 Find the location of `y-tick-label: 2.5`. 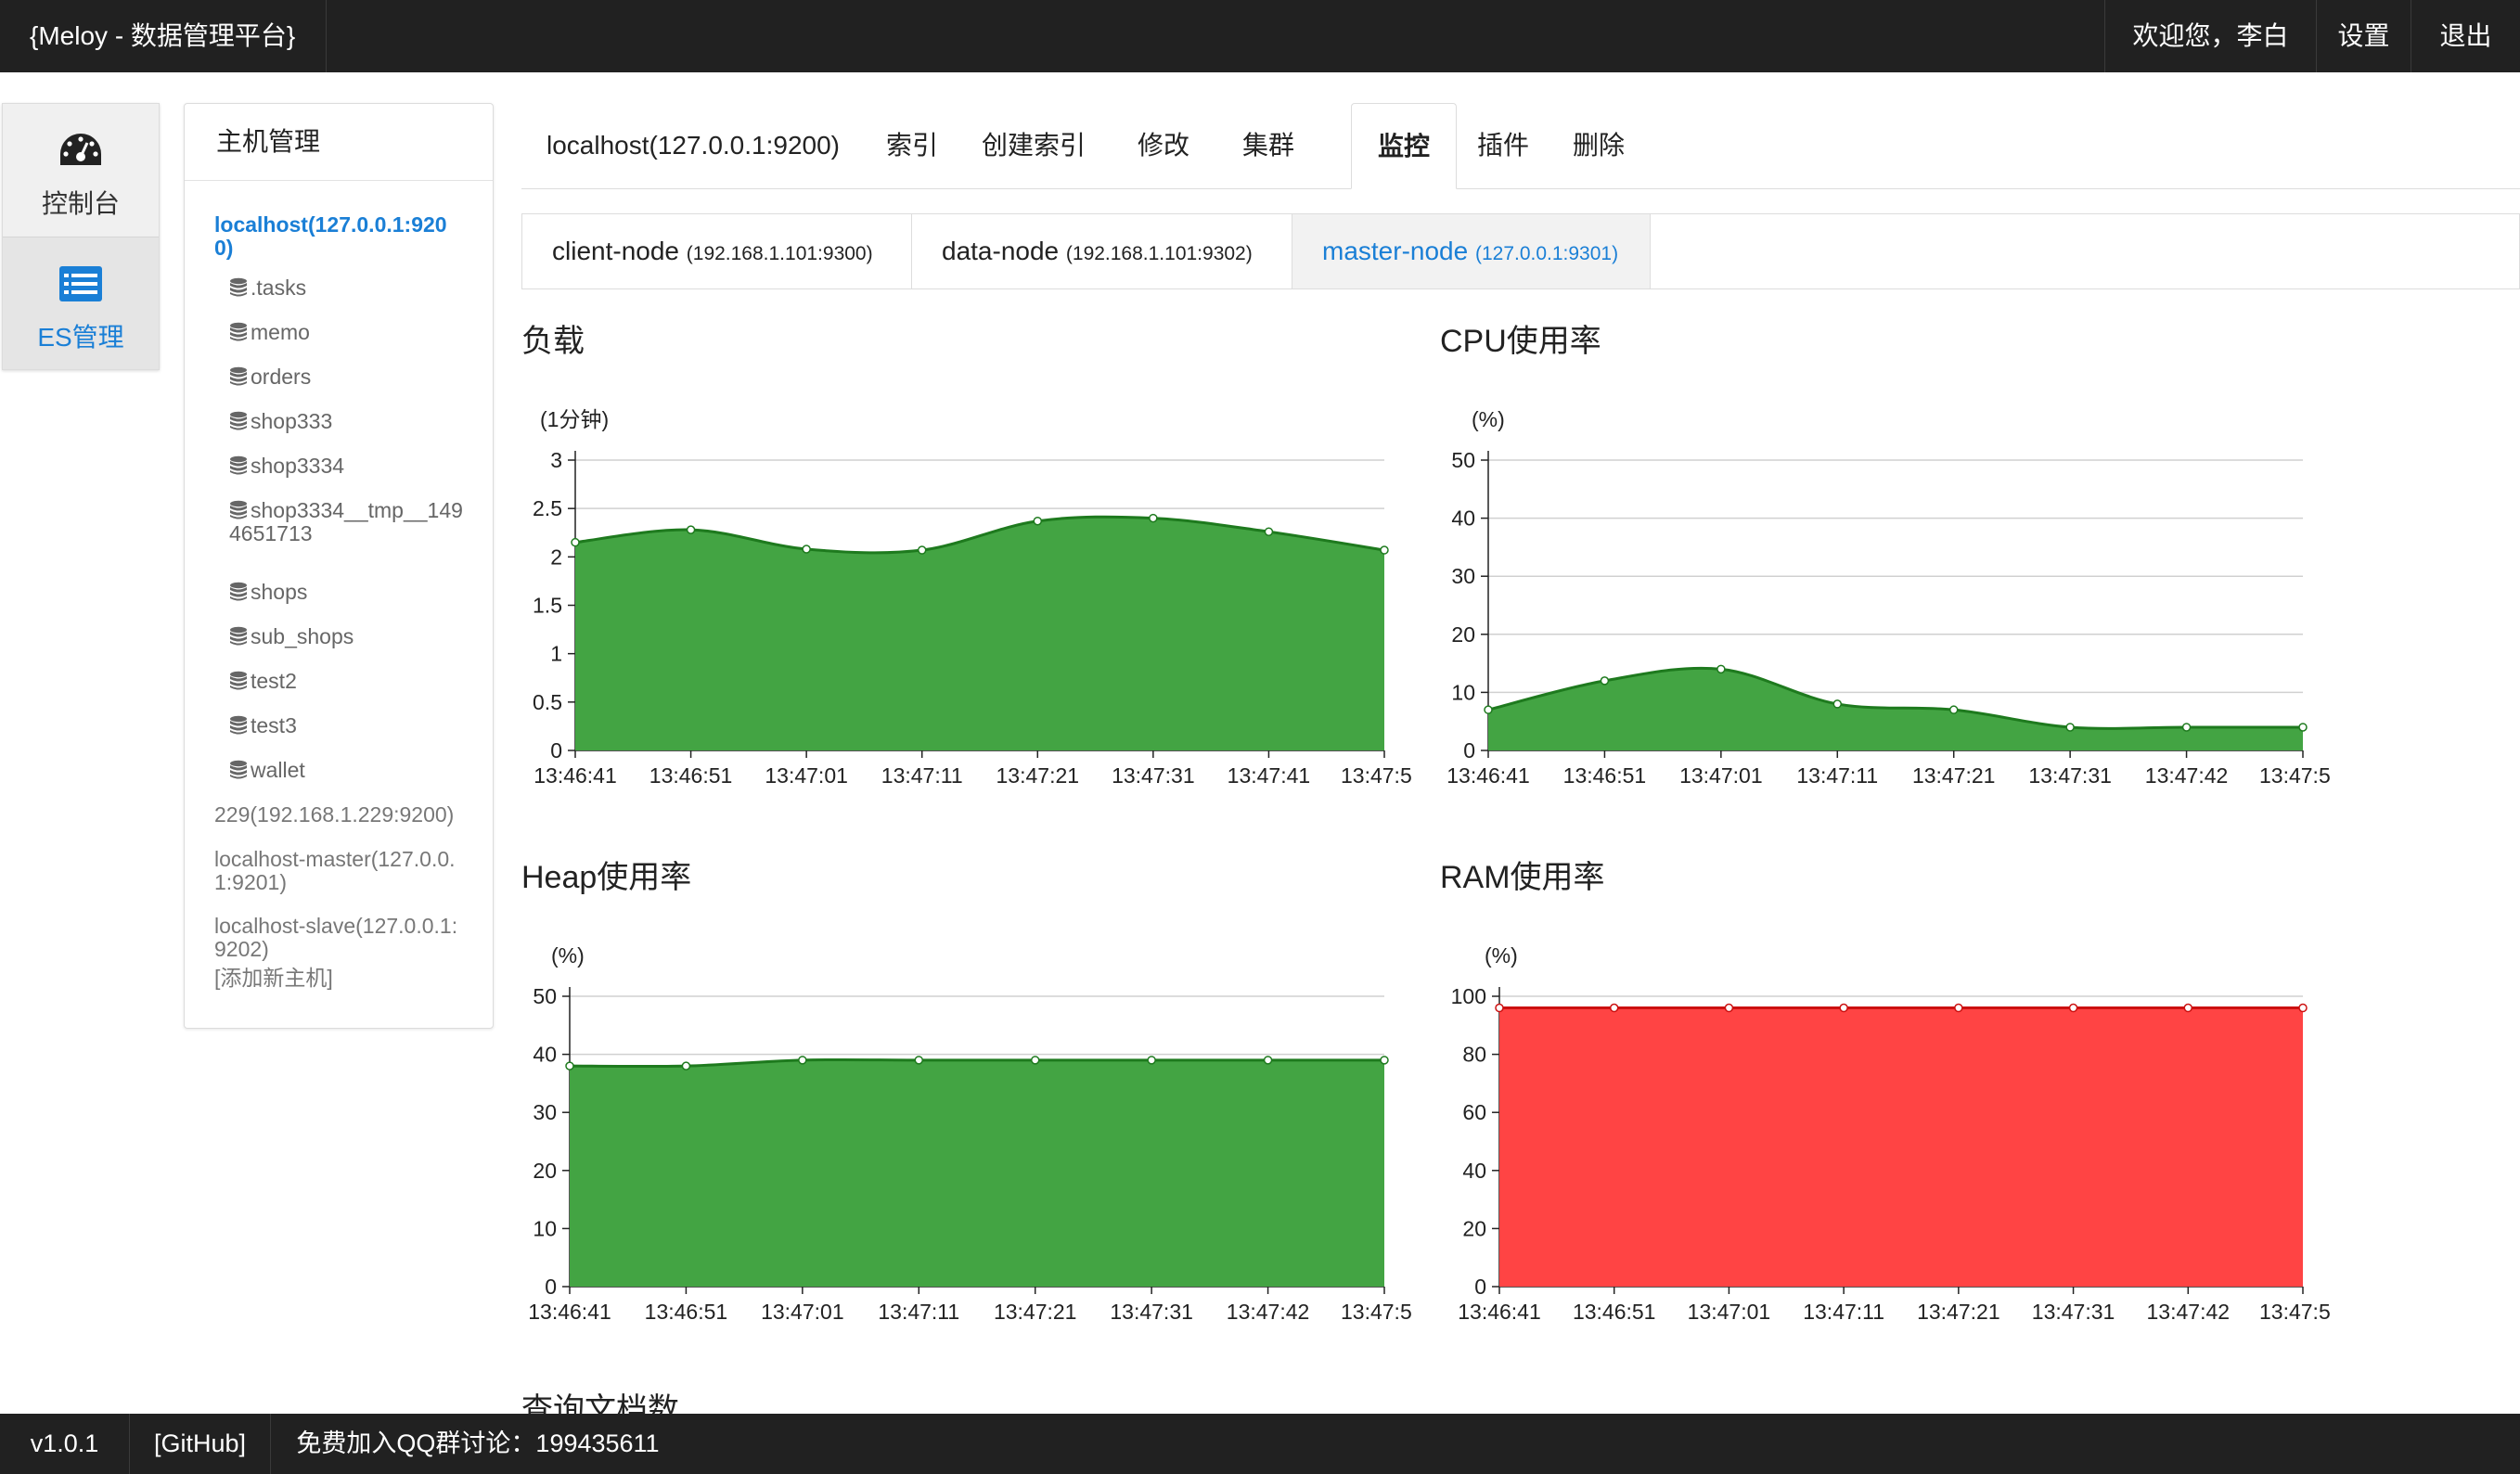

y-tick-label: 2.5 is located at coordinates (547, 508).